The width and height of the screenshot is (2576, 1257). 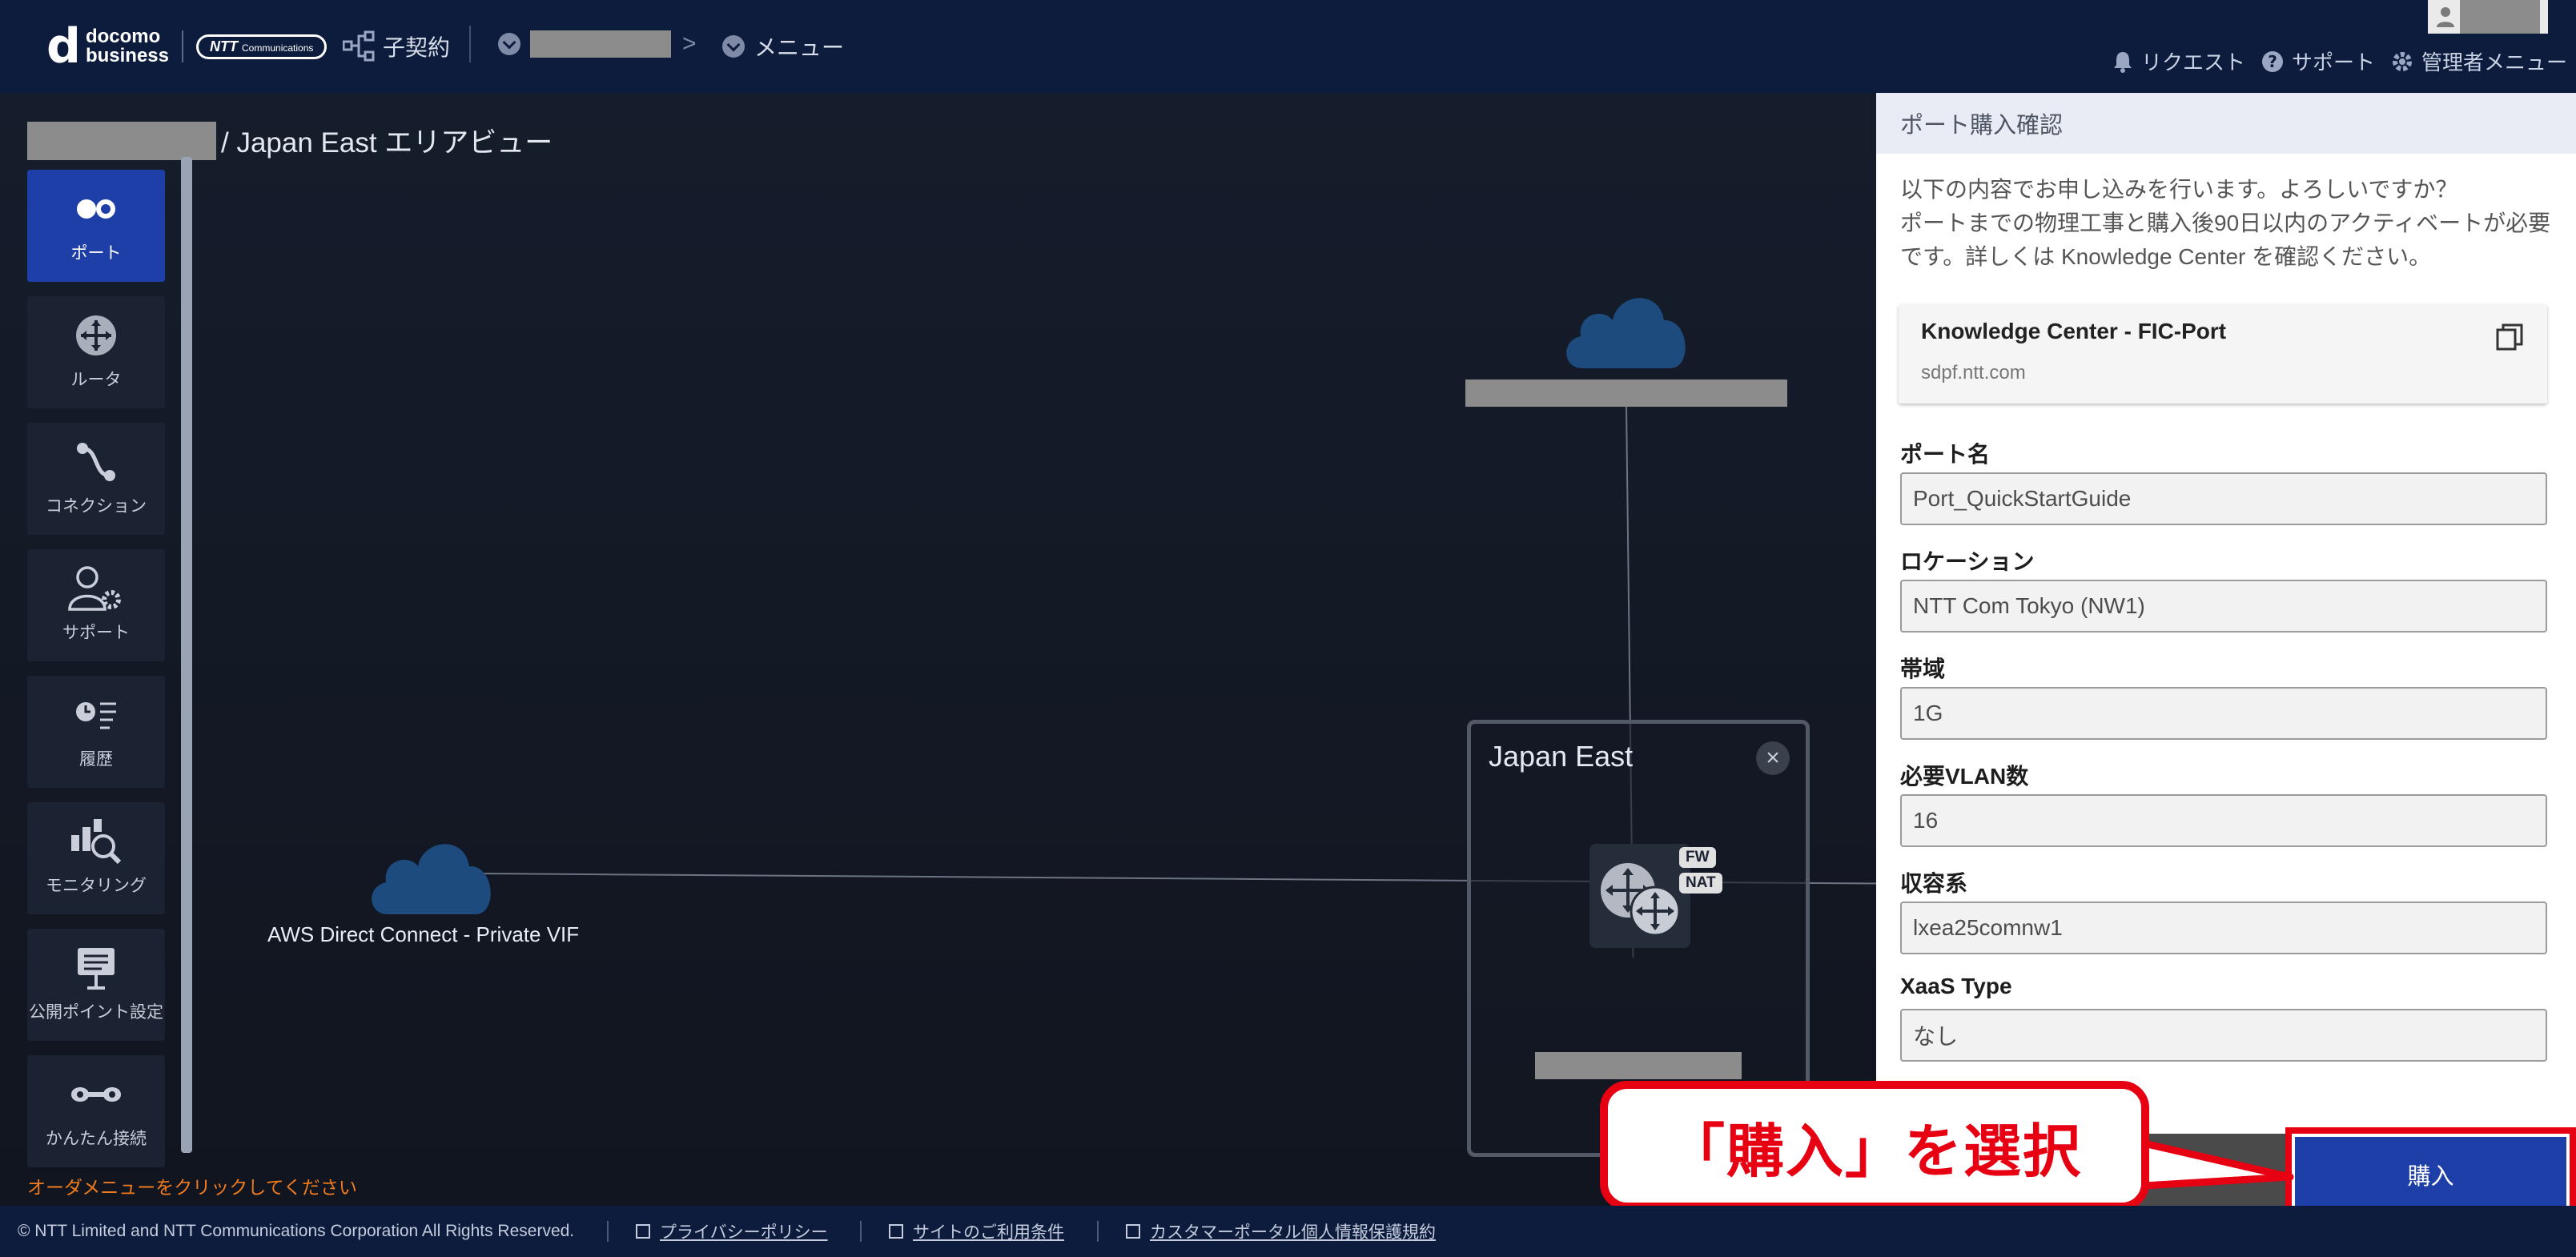 I want to click on menu-item-label: モニタリング, so click(x=96, y=886).